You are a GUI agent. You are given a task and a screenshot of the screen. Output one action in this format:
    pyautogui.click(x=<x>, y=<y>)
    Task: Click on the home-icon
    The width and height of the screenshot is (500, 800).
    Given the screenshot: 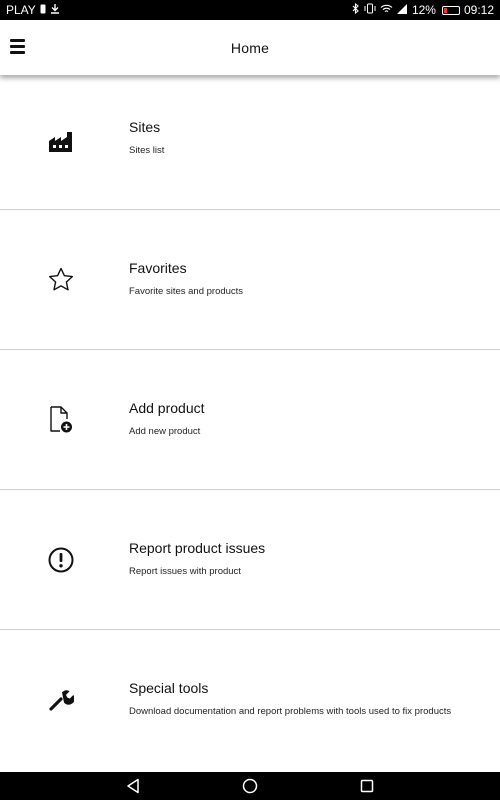 What is the action you would take?
    pyautogui.click(x=250, y=786)
    